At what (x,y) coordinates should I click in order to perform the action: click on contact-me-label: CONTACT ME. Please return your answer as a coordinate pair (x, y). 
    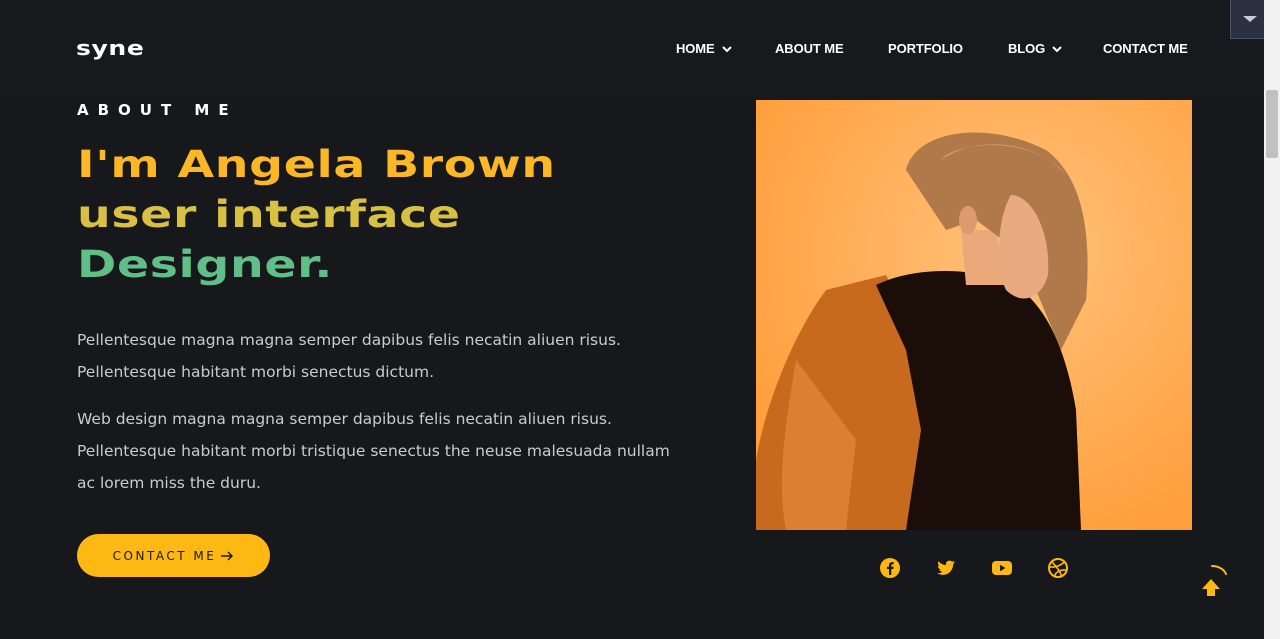
    Looking at the image, I should click on (164, 555).